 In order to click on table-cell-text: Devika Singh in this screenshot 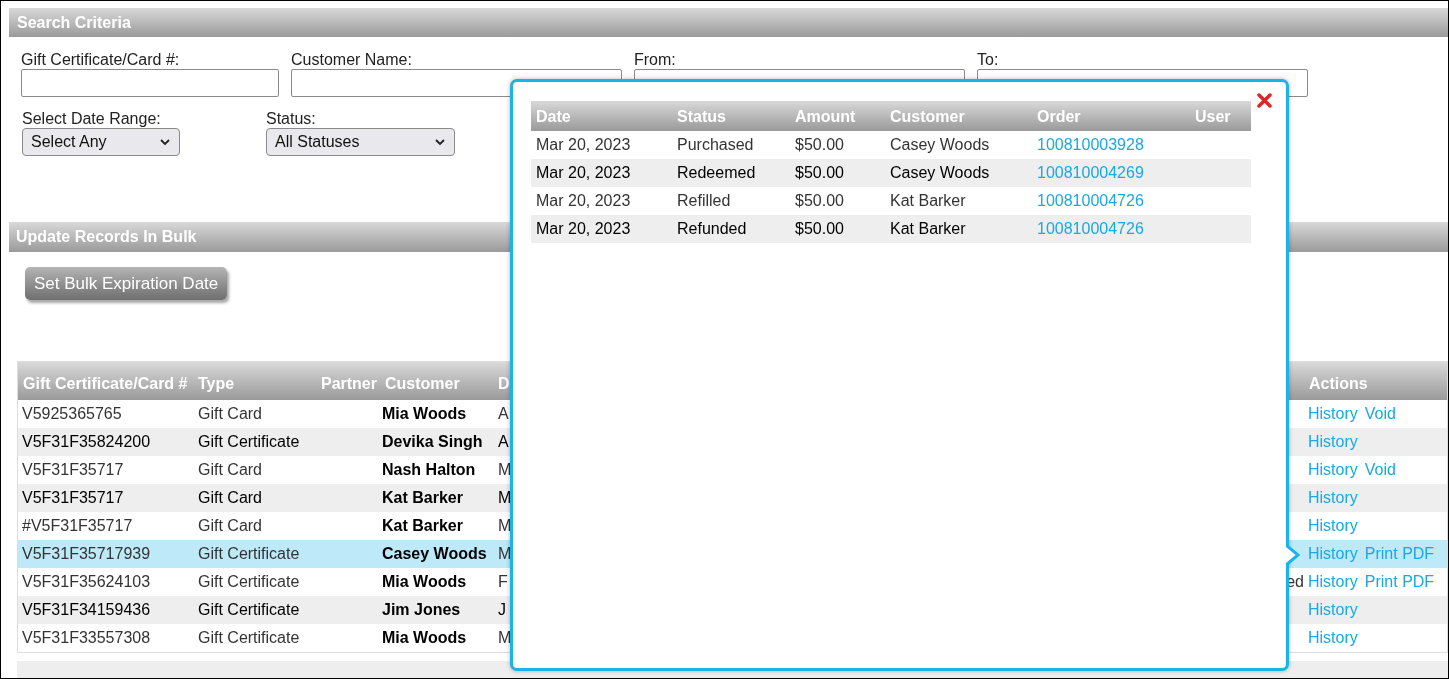, I will do `click(432, 442)`.